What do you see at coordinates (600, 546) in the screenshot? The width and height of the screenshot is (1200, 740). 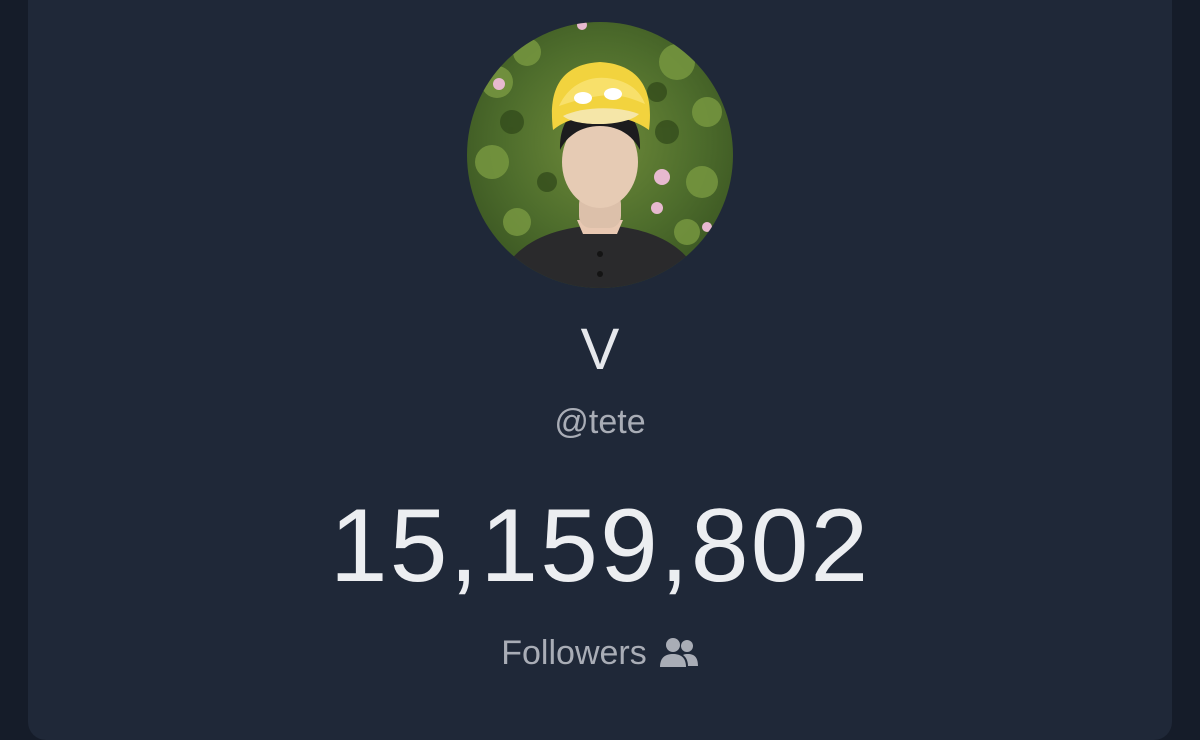 I see `followers-count: 15,159,802` at bounding box center [600, 546].